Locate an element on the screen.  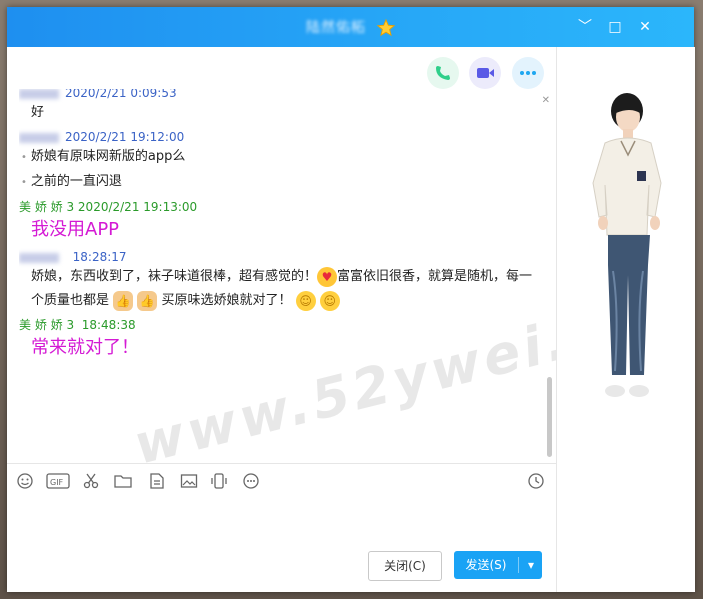
message-text: 个质量也都是 👍 👍 买原味选娇娘就对了！ ☺ ☺ is located at coordinates (279, 301).